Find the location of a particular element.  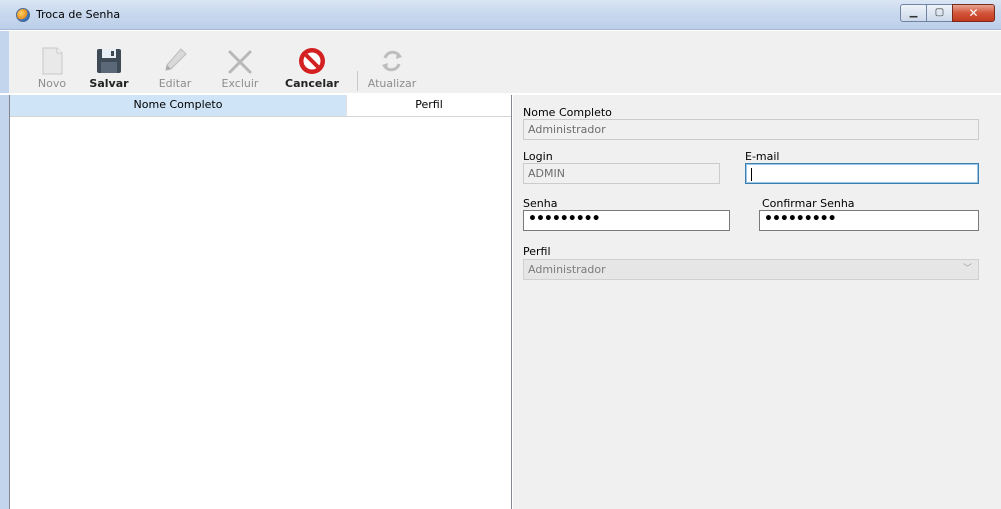

confirmar-senha-field: ••••••••• is located at coordinates (869, 220).